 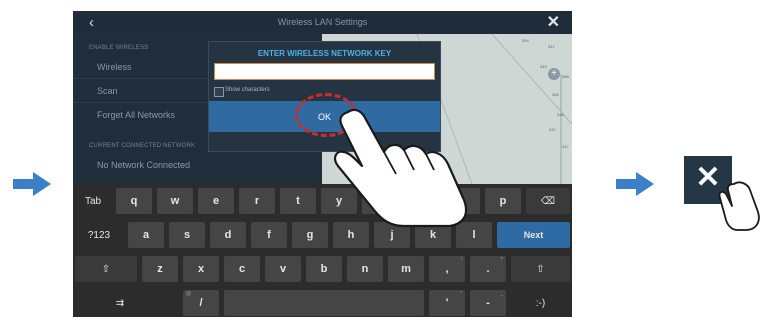 I want to click on key-tab: Tab, so click(x=93, y=201).